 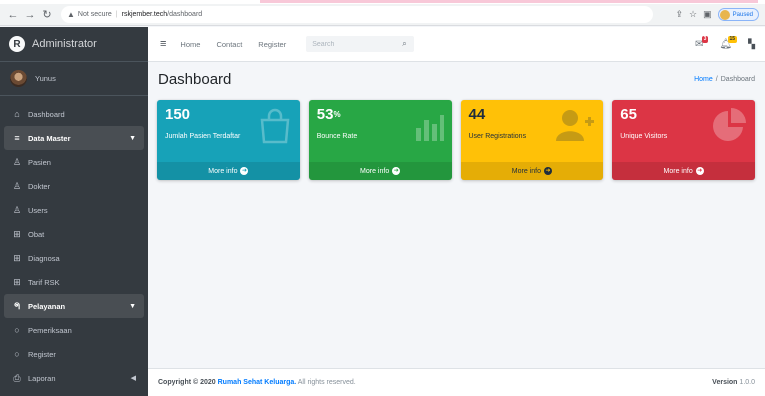 I want to click on user-panel: Yunus, so click(x=74, y=79).